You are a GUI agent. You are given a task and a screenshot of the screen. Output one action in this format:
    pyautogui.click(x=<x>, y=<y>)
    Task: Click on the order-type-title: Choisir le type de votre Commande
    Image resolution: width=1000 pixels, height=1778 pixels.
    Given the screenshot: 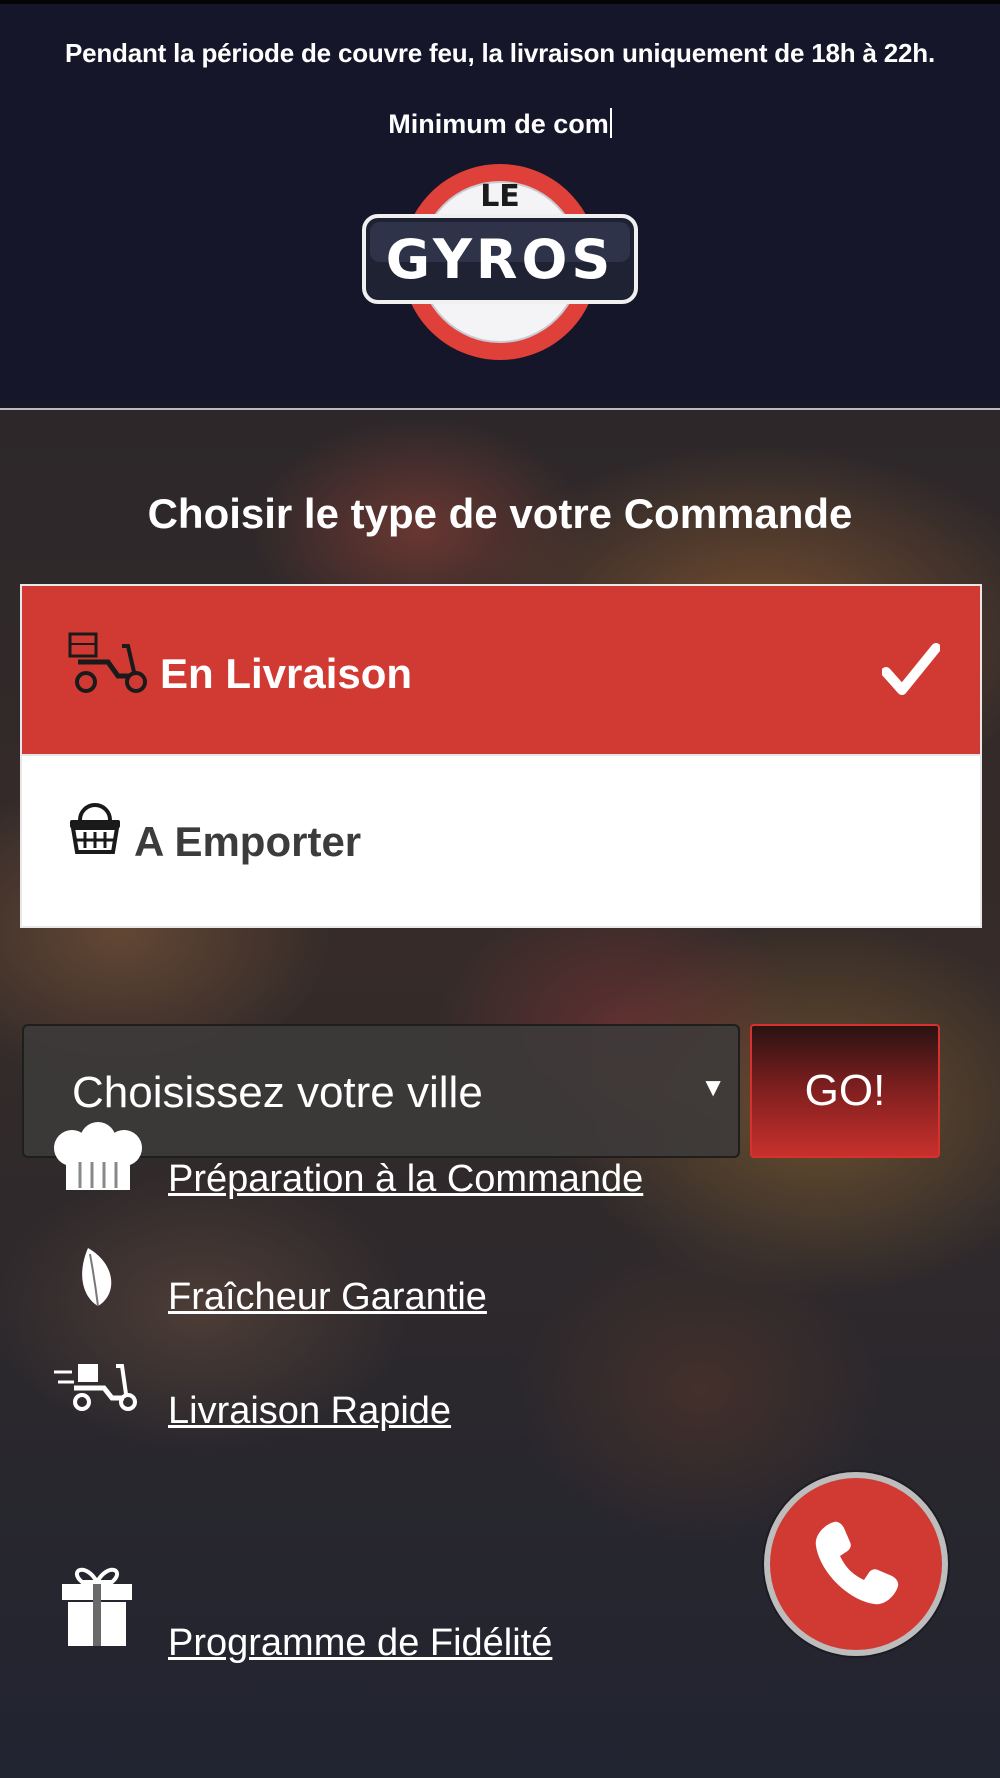 What is the action you would take?
    pyautogui.click(x=500, y=513)
    